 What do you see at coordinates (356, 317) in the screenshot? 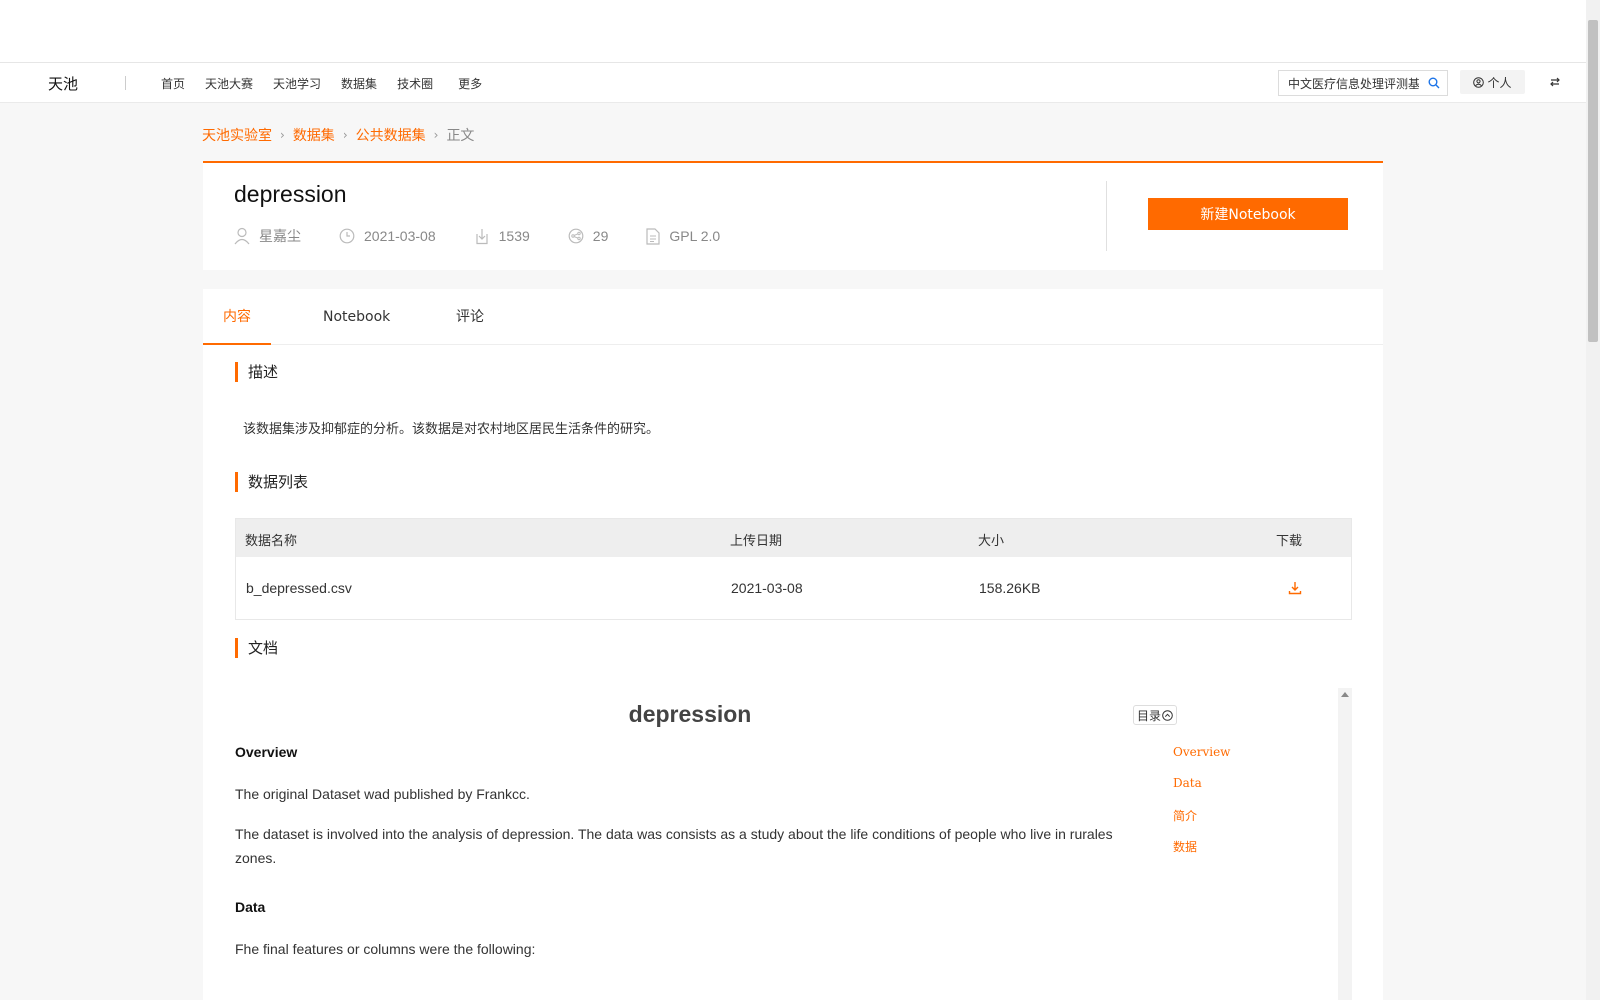
I see `tab-notebook: Notebook` at bounding box center [356, 317].